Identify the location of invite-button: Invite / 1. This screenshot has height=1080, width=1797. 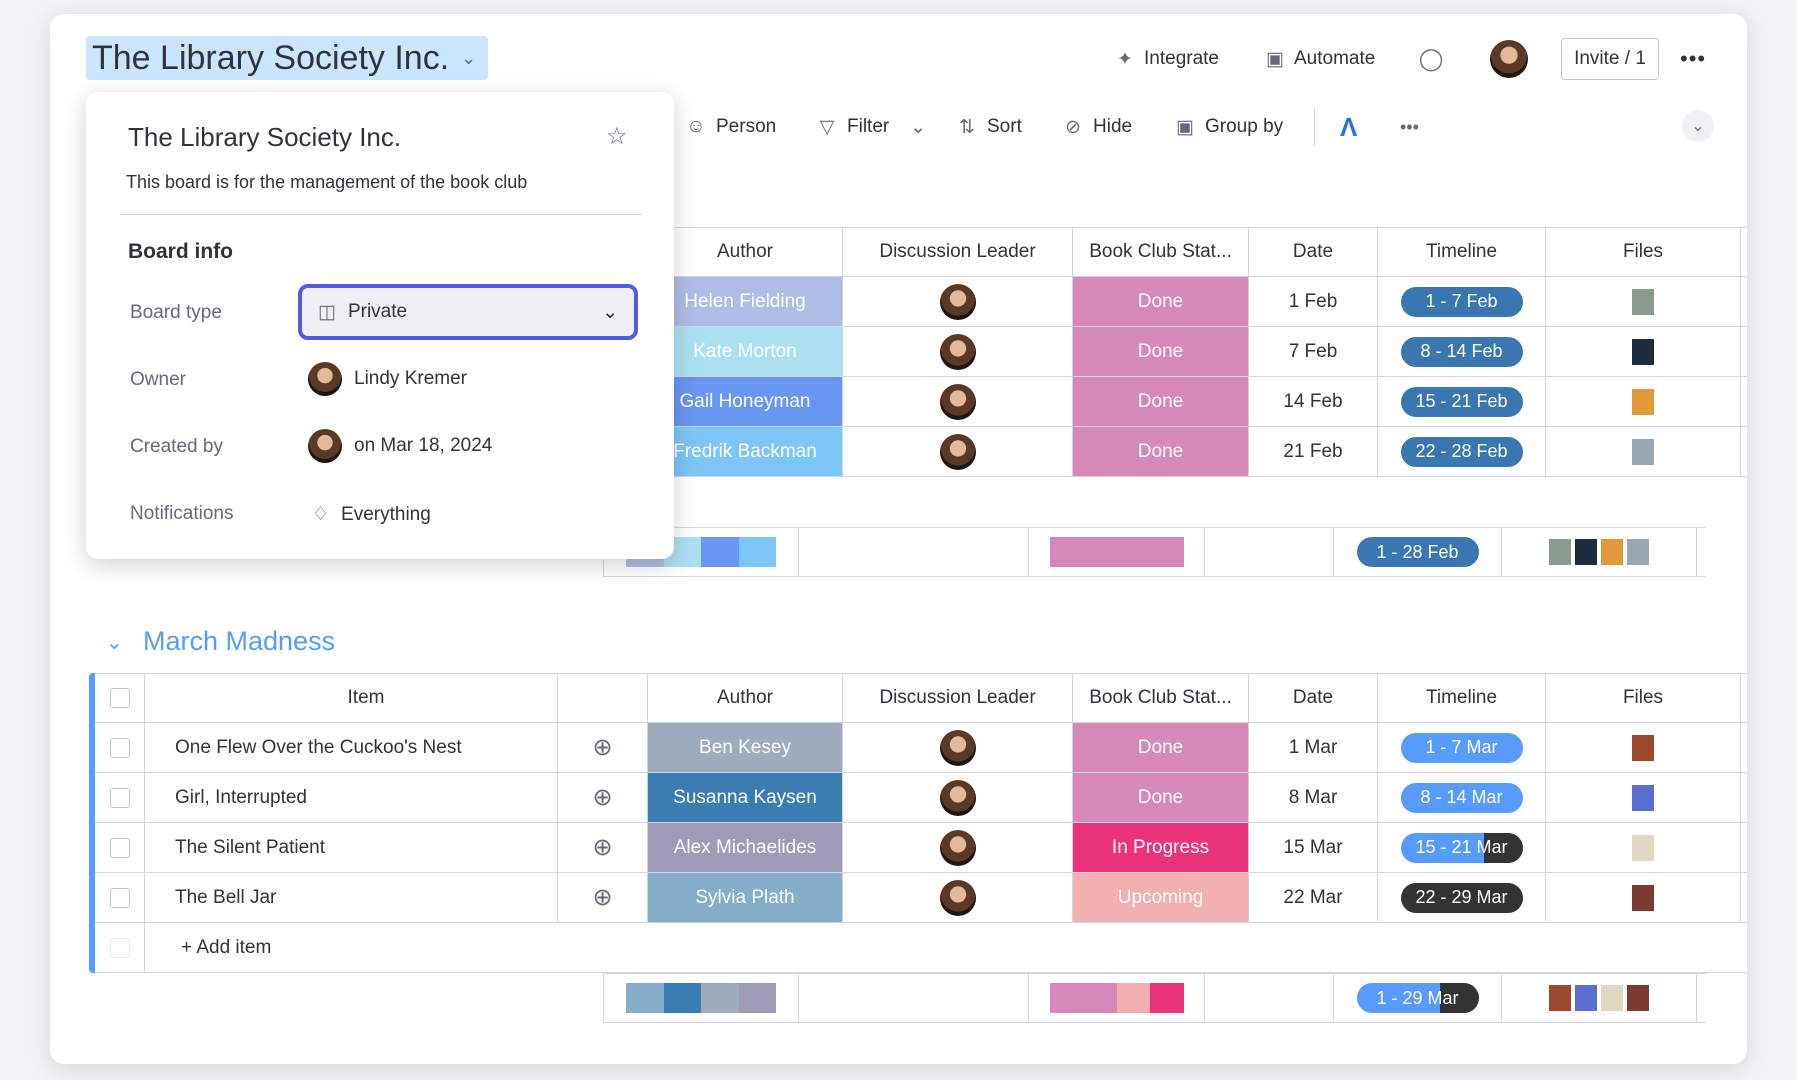
(1610, 59).